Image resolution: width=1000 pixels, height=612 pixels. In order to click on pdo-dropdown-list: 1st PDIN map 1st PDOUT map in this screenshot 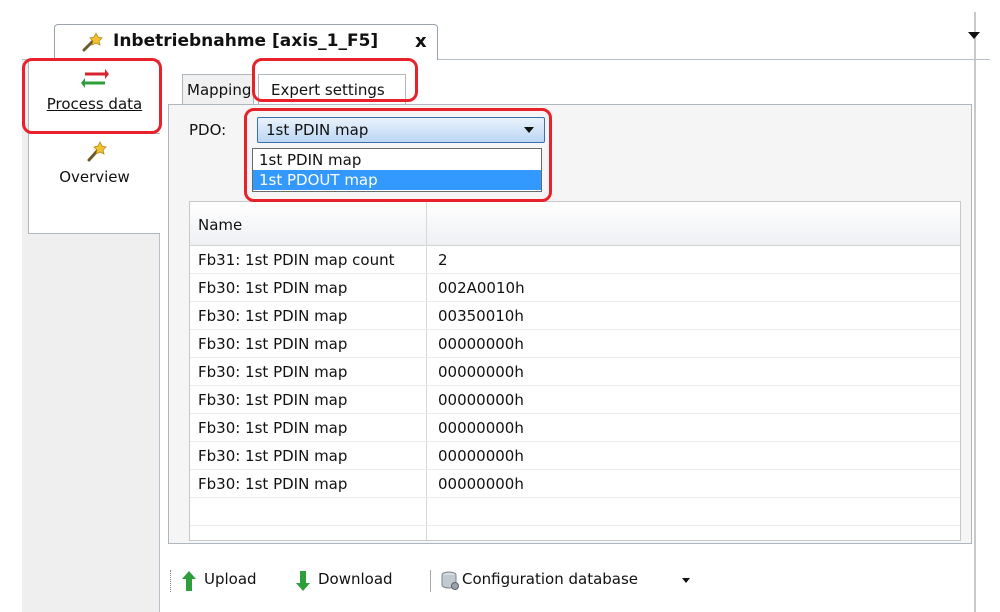, I will do `click(397, 170)`.